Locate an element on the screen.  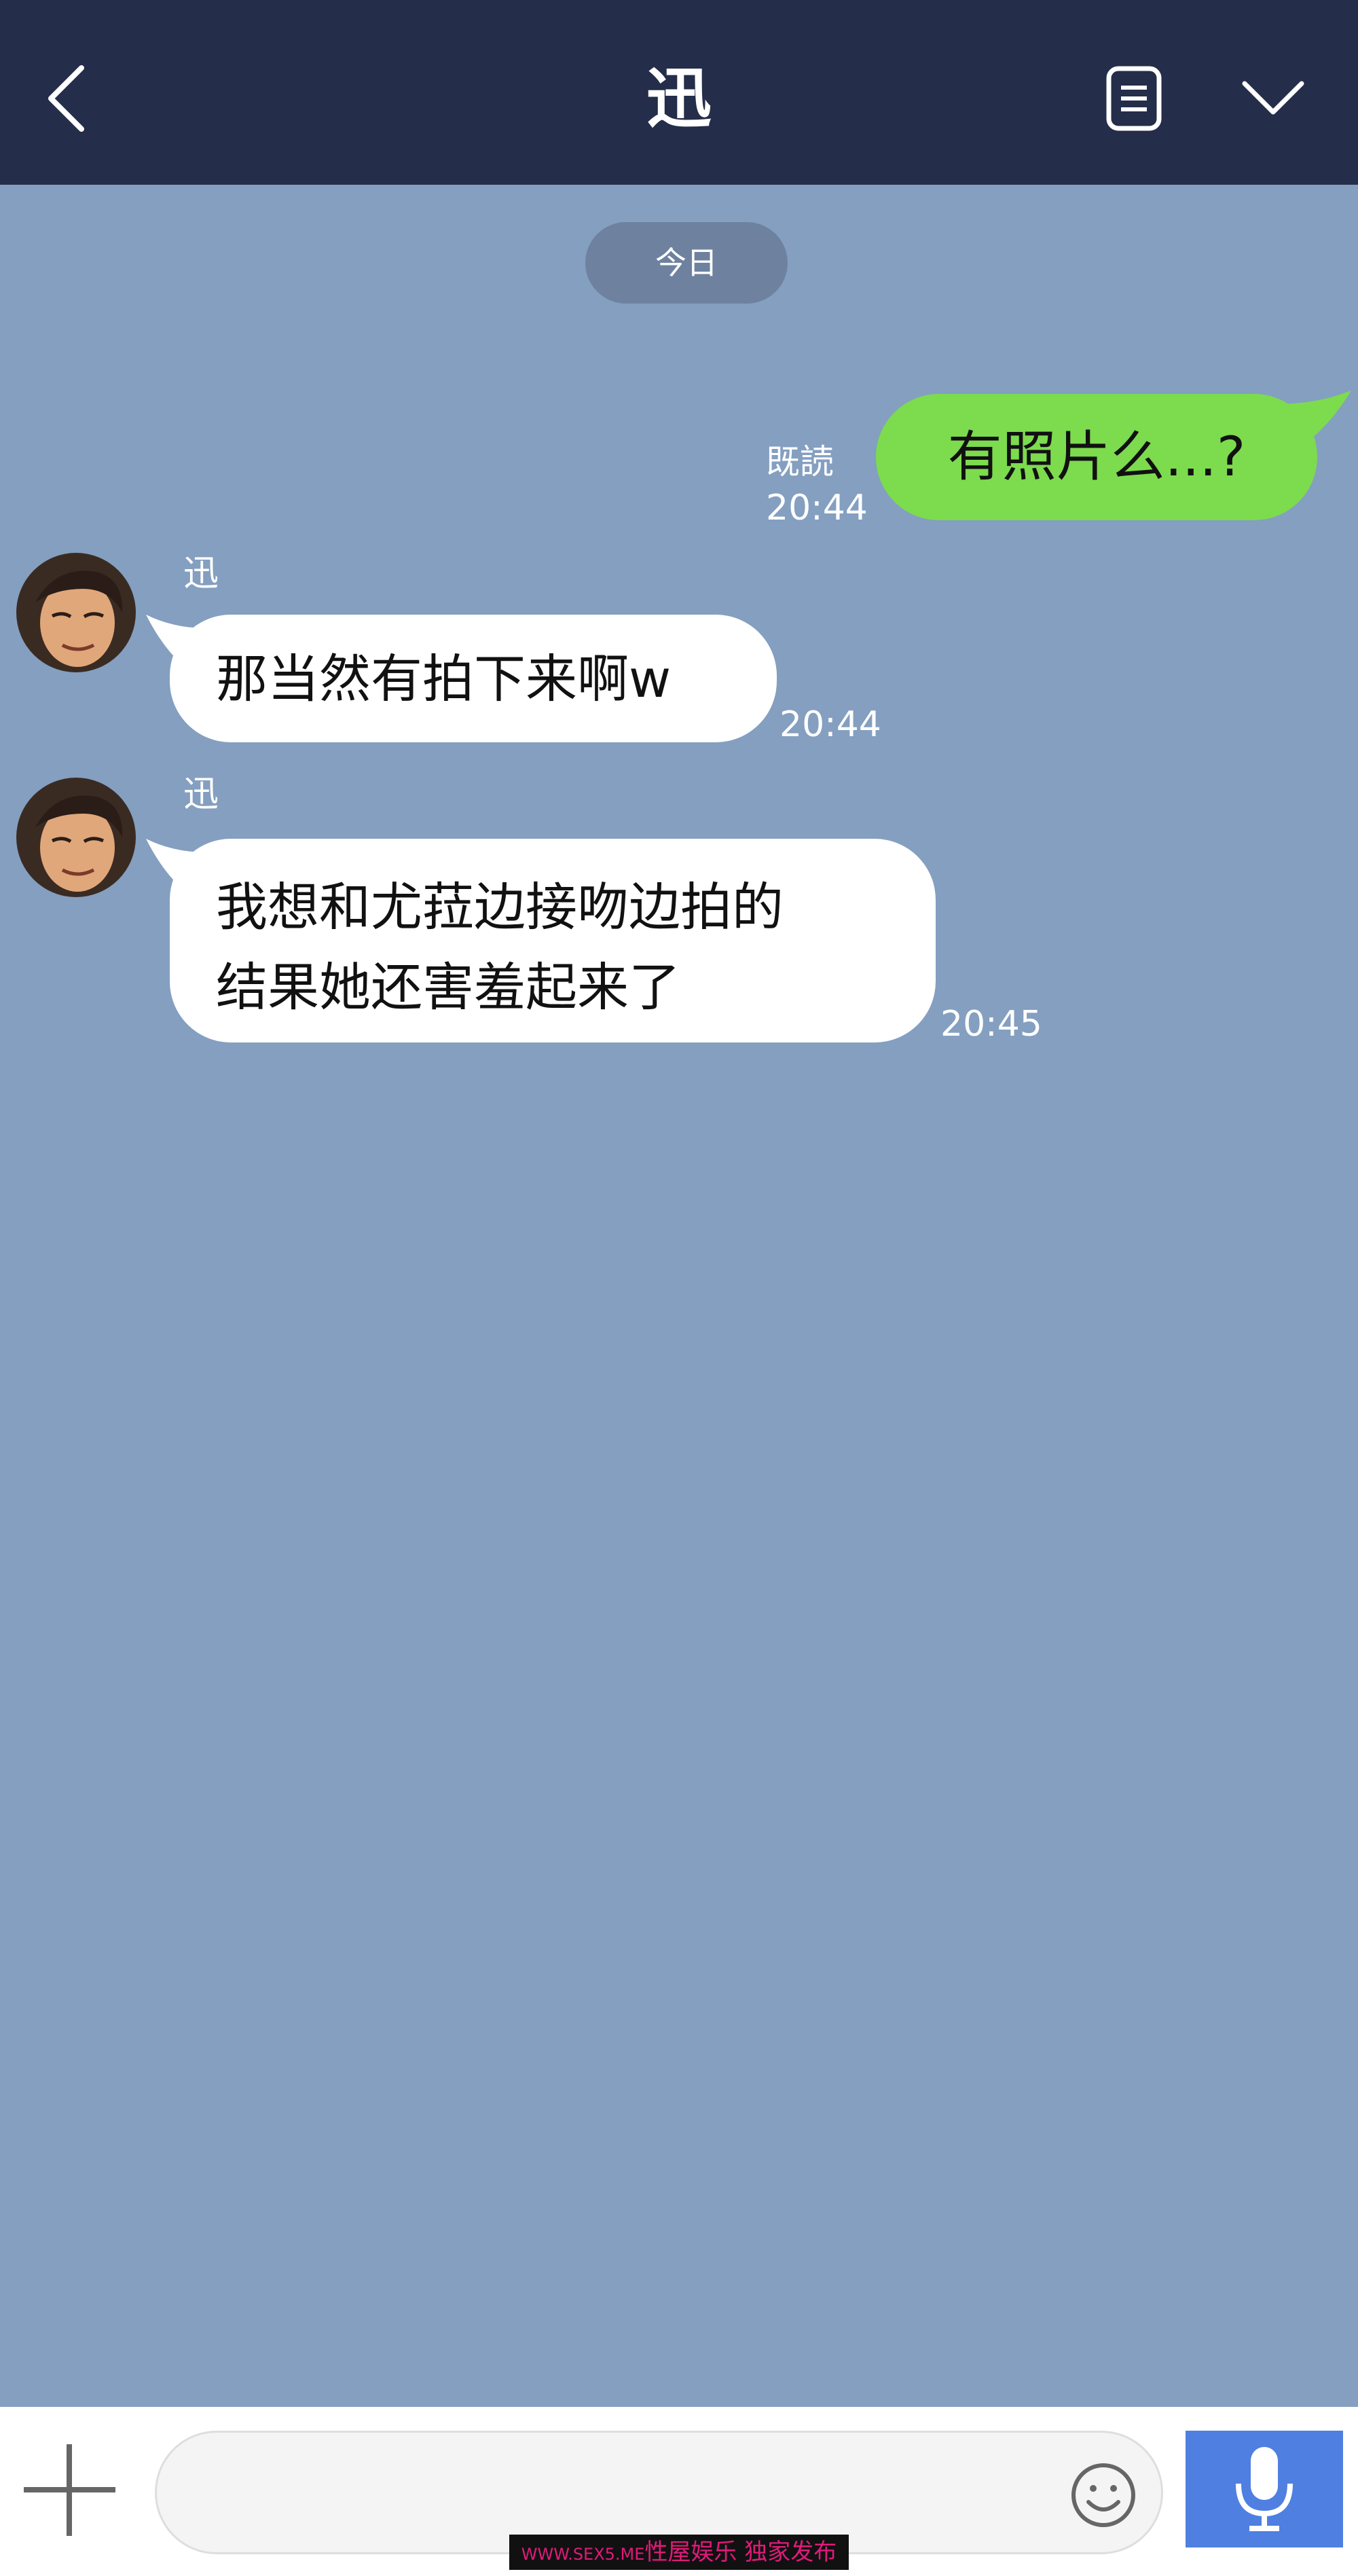
plus-icon is located at coordinates (70, 2490).